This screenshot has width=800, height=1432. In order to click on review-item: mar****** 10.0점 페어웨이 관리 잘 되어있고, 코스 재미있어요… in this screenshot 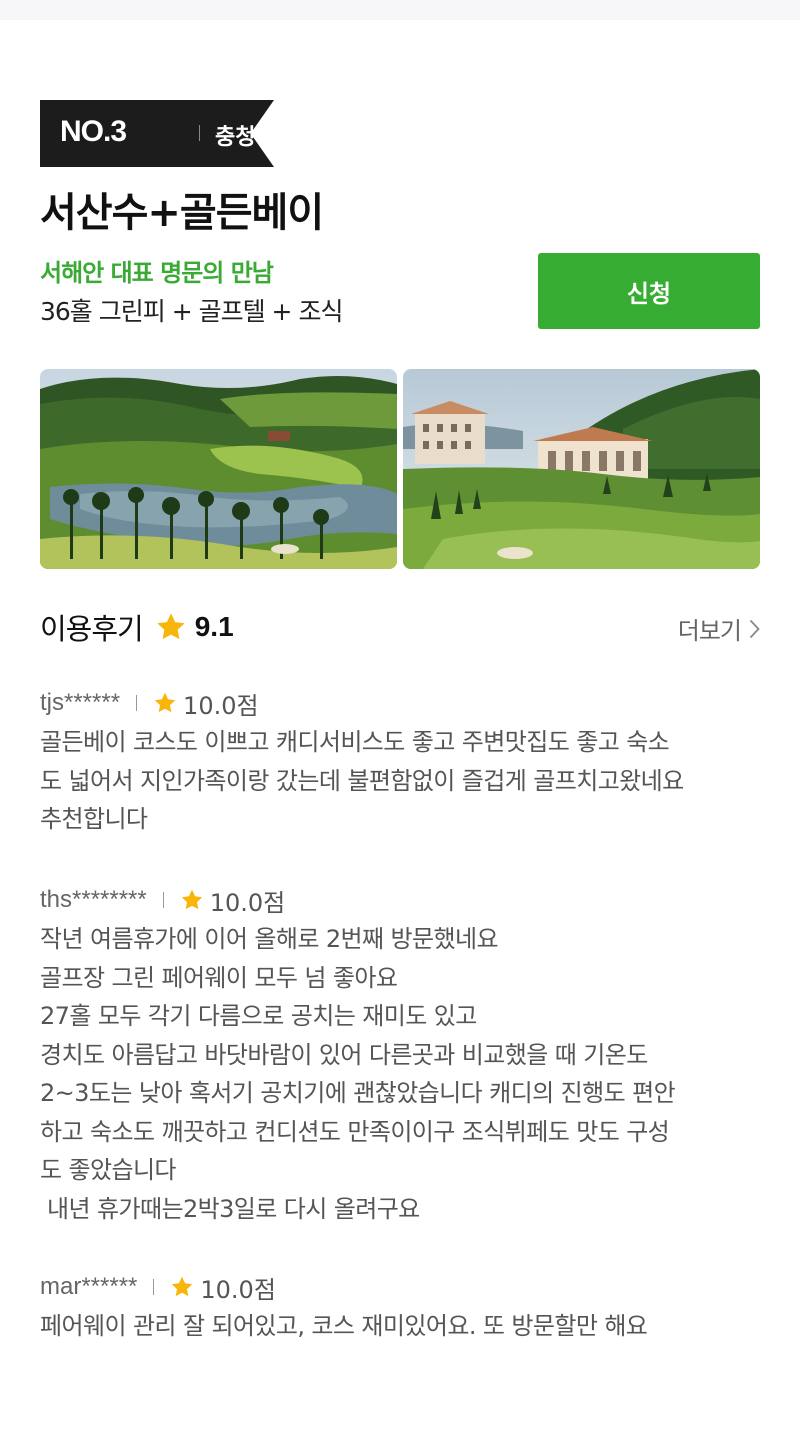, I will do `click(401, 1308)`.